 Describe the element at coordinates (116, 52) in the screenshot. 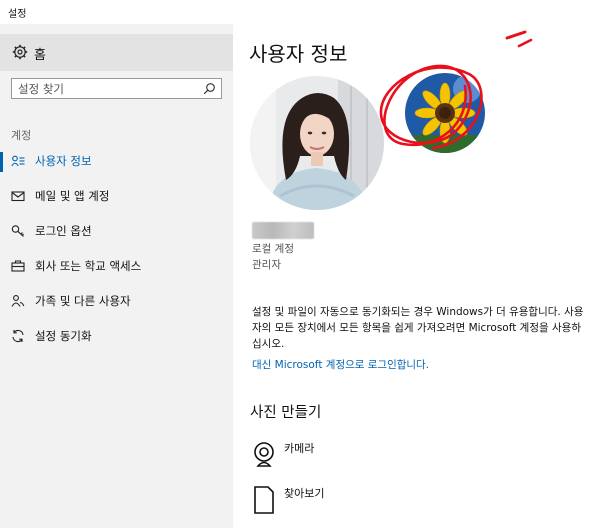

I see `home-nav-item: 홈` at that location.